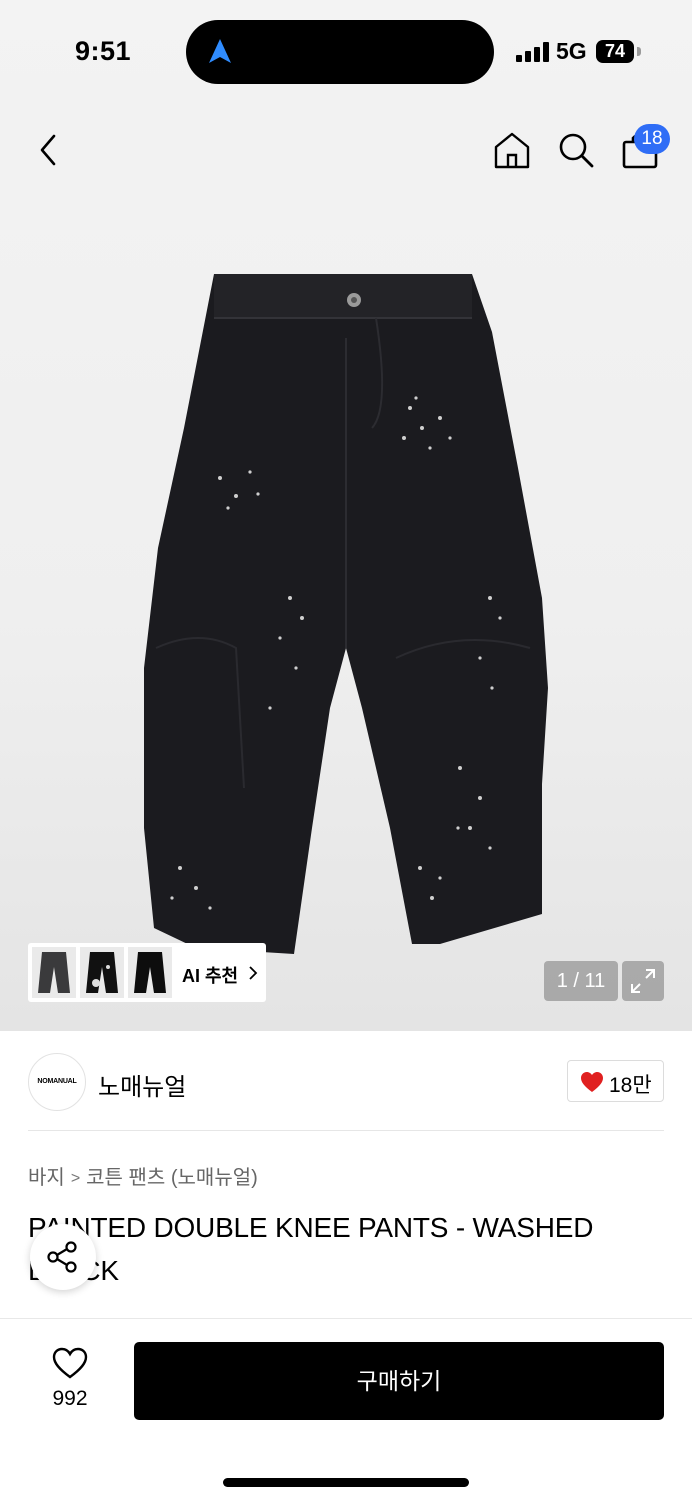  I want to click on share-button, so click(63, 1257).